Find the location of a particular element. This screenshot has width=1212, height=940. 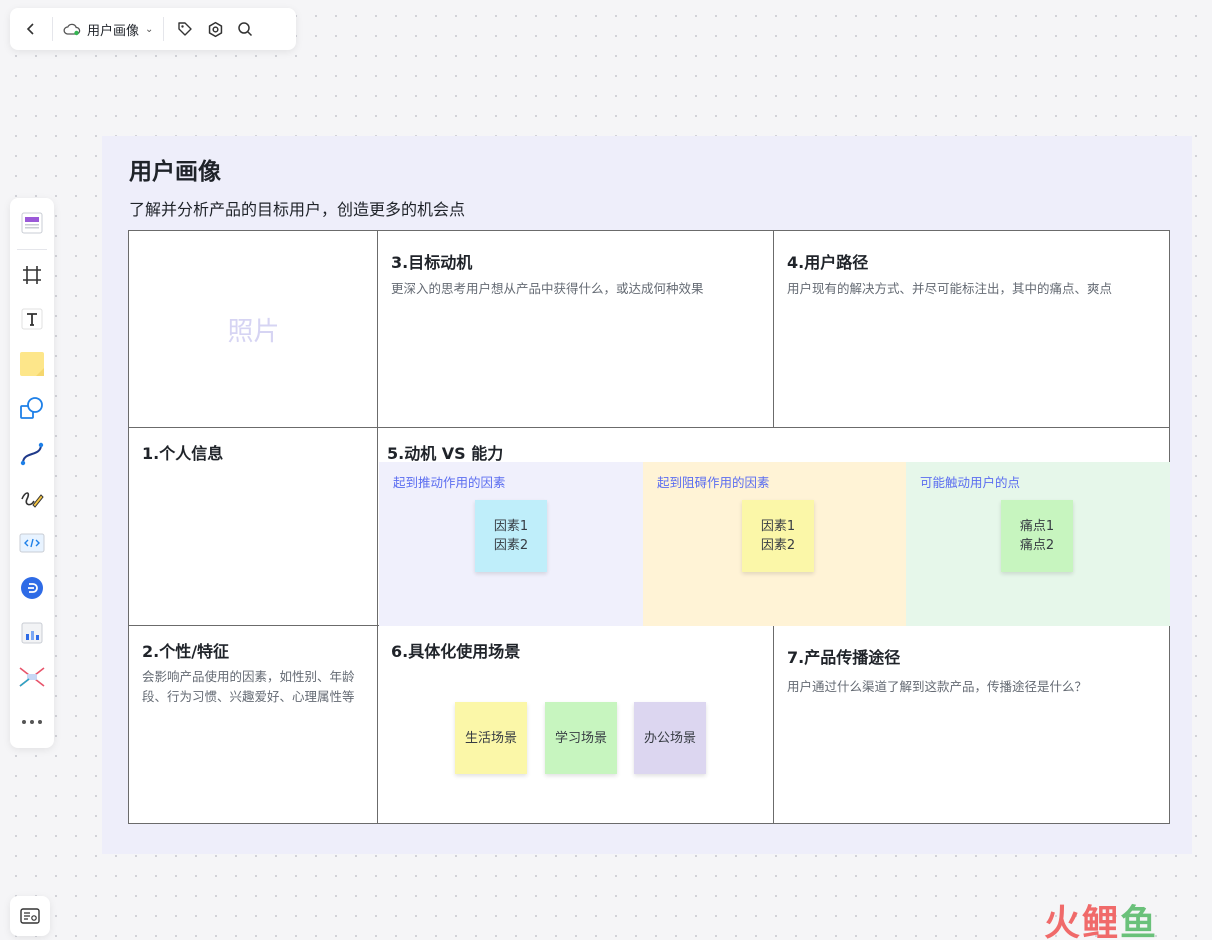

spread-channel-cell: 7.产品传播途径 用户通过什么渠道了解到这款产品，传播途径是什么？ is located at coordinates (972, 725).